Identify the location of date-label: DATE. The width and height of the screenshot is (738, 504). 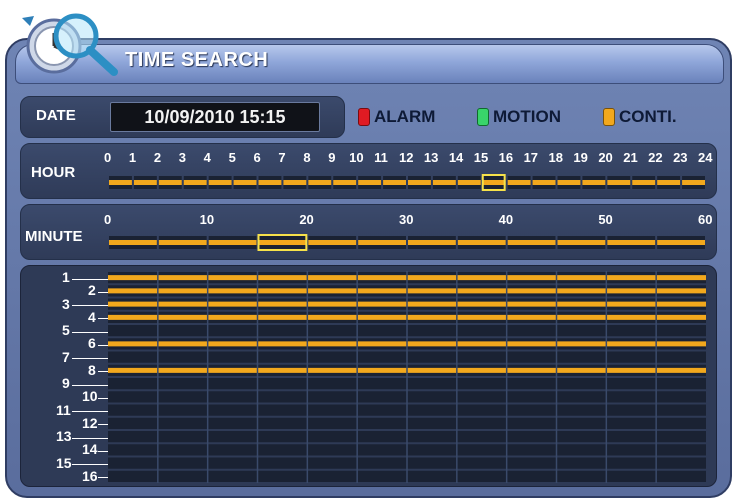
(56, 115).